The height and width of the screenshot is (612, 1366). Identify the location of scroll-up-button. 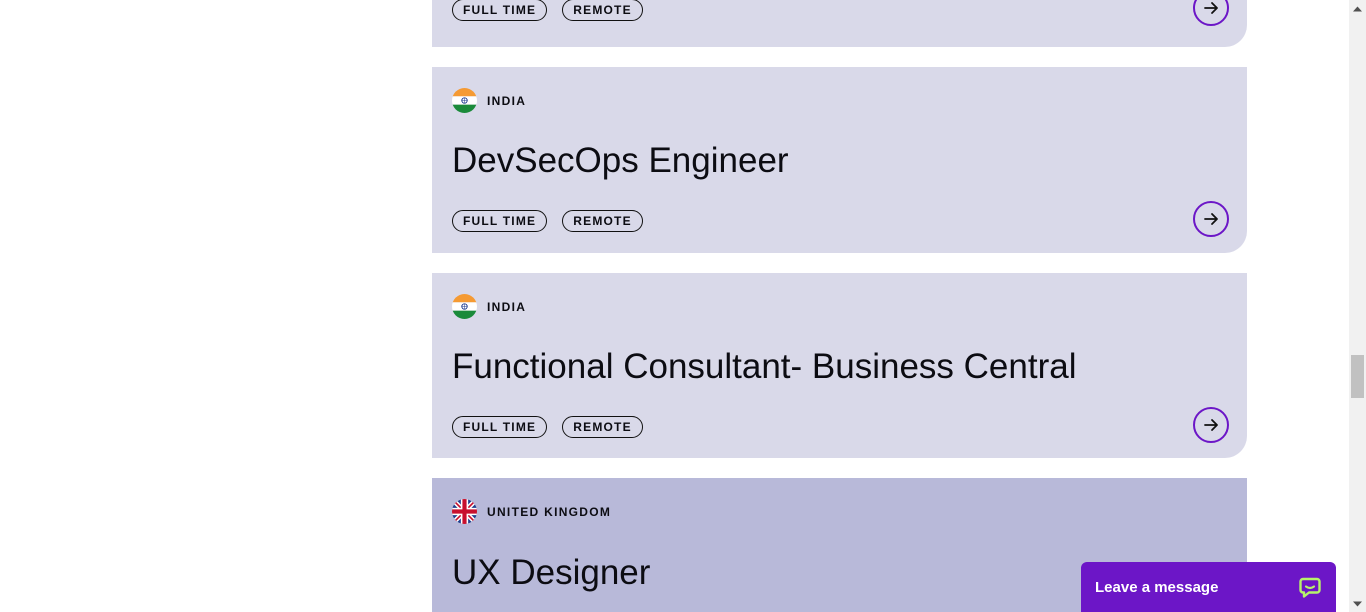
(1357, 8).